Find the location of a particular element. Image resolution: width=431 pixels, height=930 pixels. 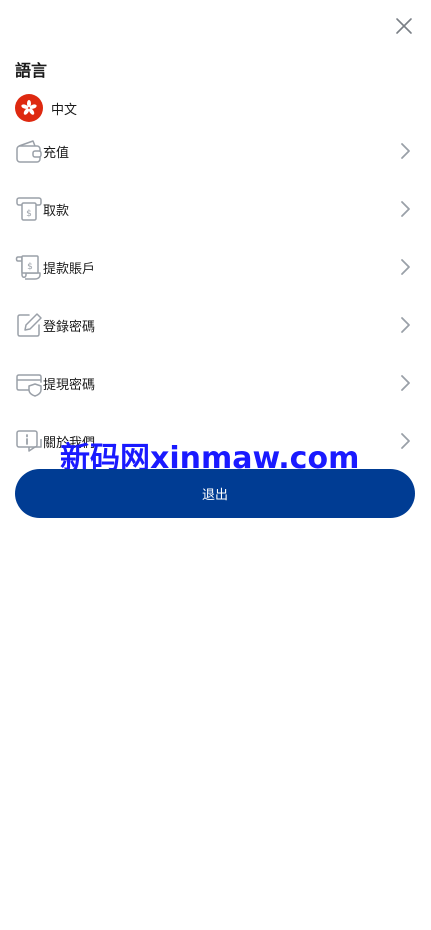

menu-item-withdraw: $ 取款 is located at coordinates (215, 209).